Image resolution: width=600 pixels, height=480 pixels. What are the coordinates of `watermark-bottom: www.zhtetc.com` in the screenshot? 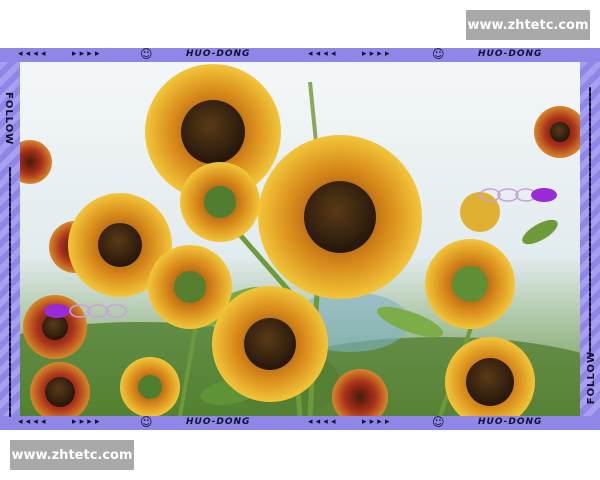 It's located at (72, 455).